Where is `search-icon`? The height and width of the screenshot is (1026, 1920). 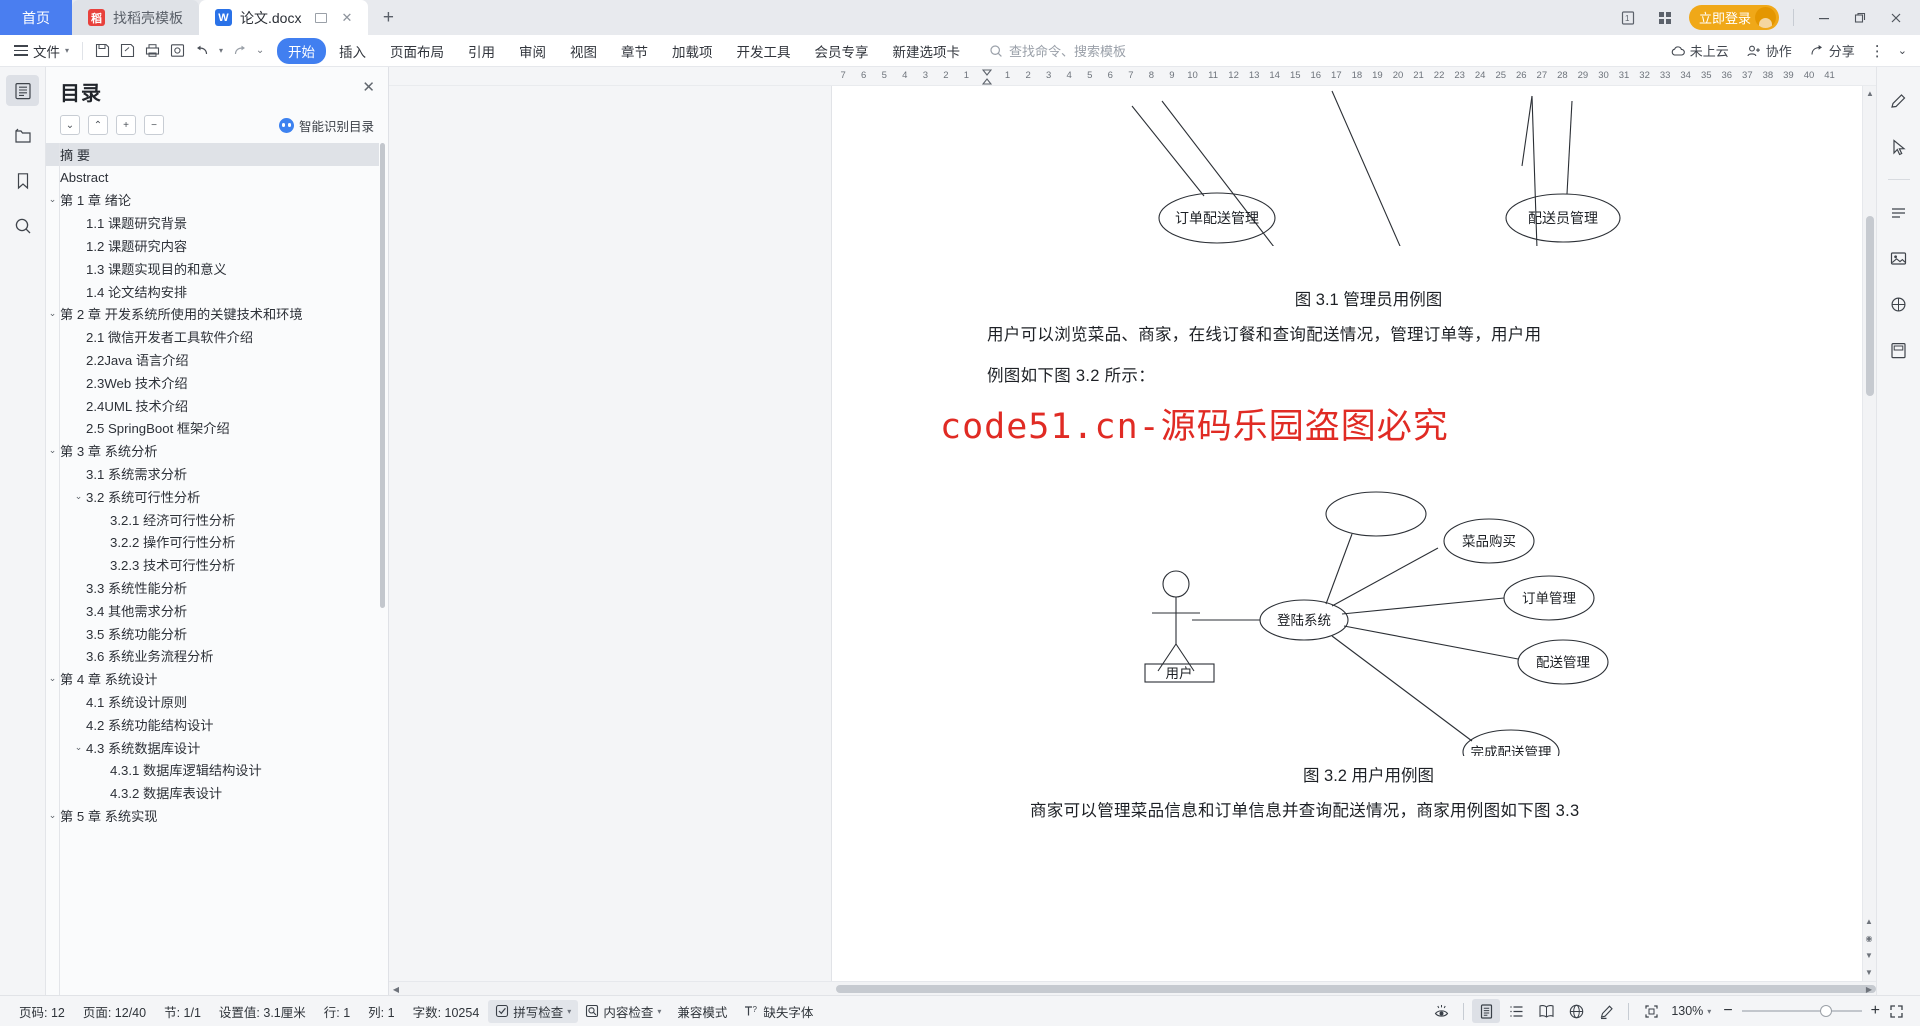
search-icon is located at coordinates (22, 225).